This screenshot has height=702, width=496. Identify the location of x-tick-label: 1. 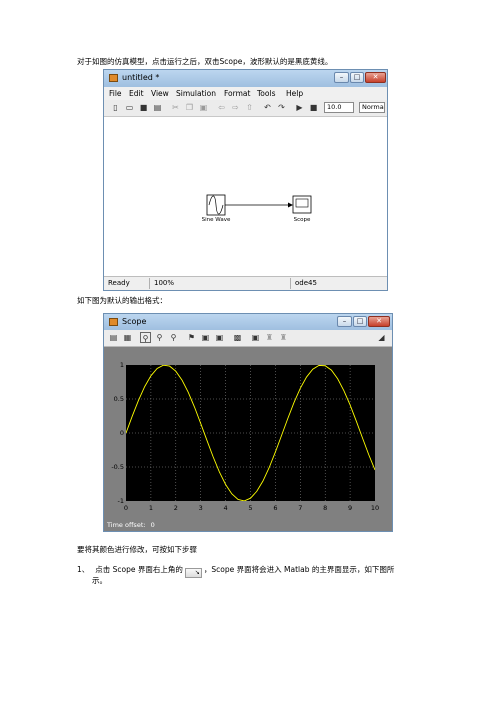
(150, 508).